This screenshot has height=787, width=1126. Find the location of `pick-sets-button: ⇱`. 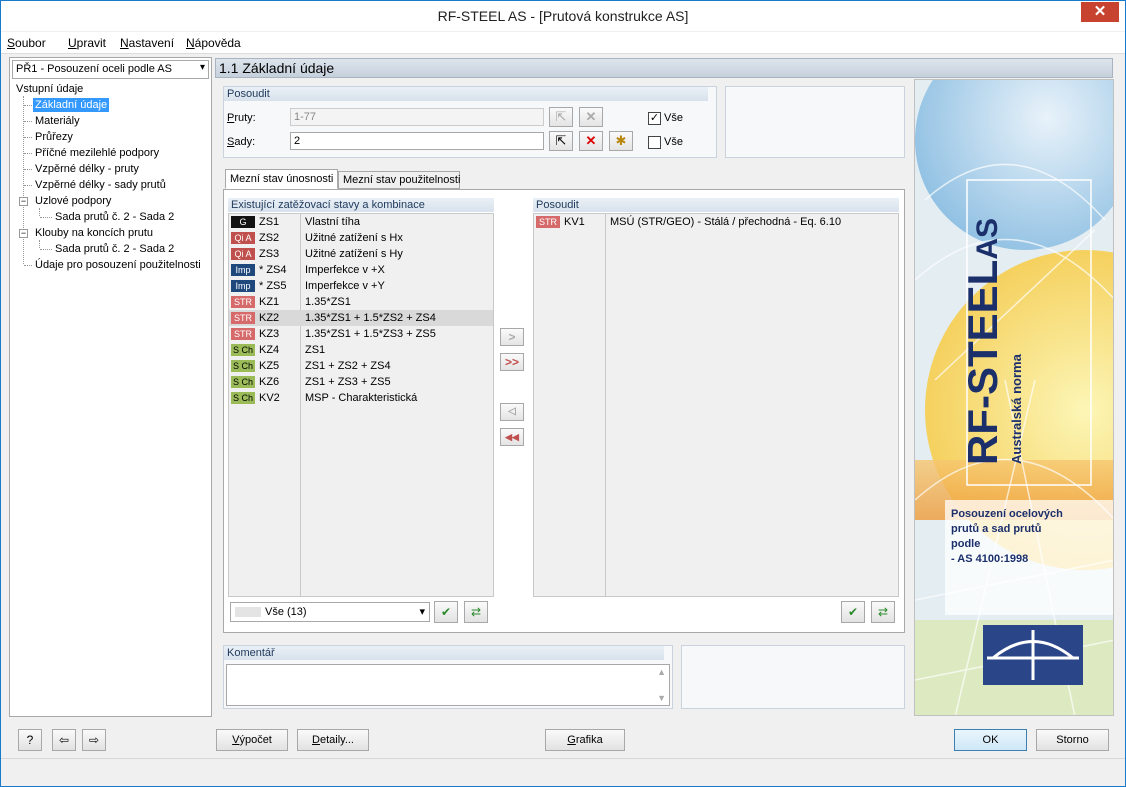

pick-sets-button: ⇱ is located at coordinates (561, 141).